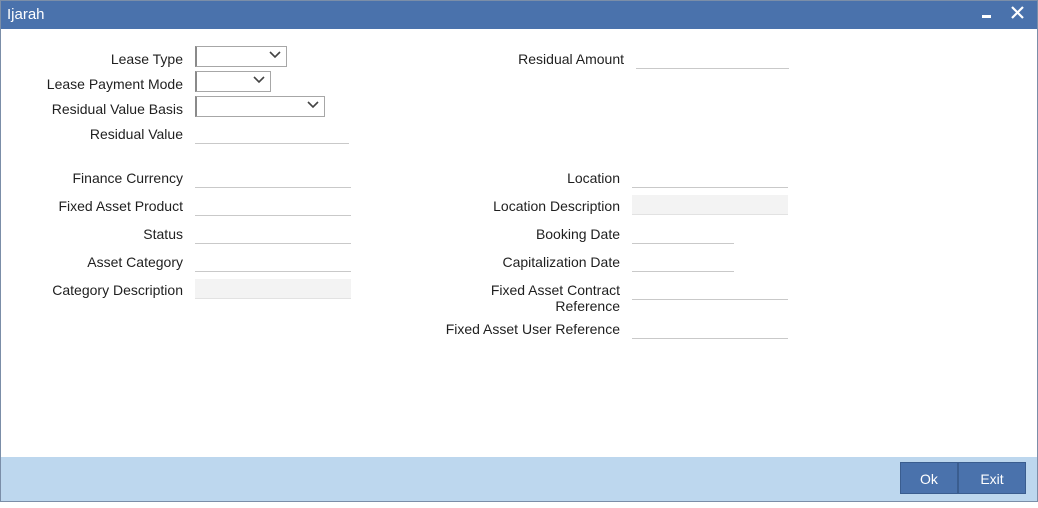 The width and height of the screenshot is (1038, 508). What do you see at coordinates (273, 178) in the screenshot?
I see `finance-currency-input` at bounding box center [273, 178].